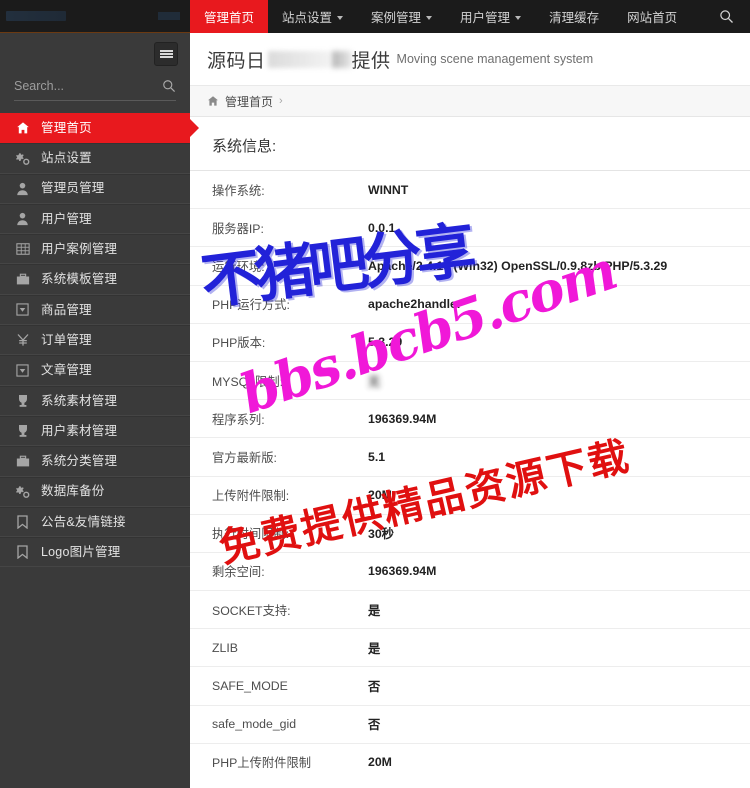 This screenshot has height=788, width=750. Describe the element at coordinates (95, 370) in the screenshot. I see `sidebar-item-article-management: 文章管理` at that location.